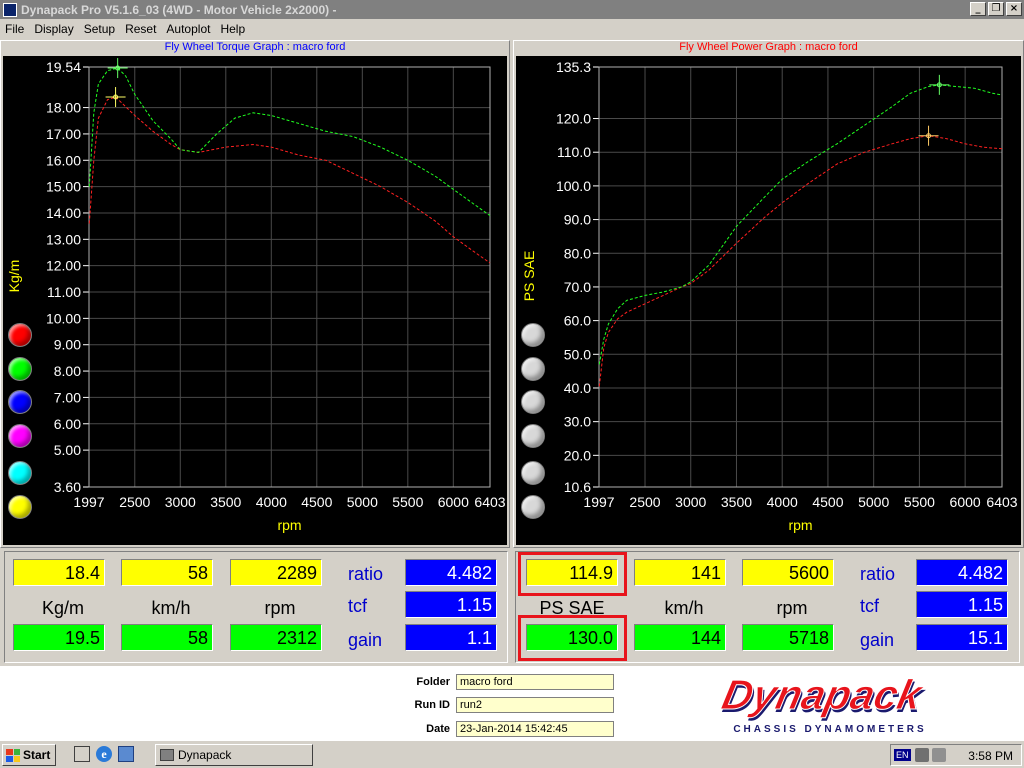 Image resolution: width=1024 pixels, height=768 pixels. What do you see at coordinates (433, 682) in the screenshot?
I see `folder-label: Folder` at bounding box center [433, 682].